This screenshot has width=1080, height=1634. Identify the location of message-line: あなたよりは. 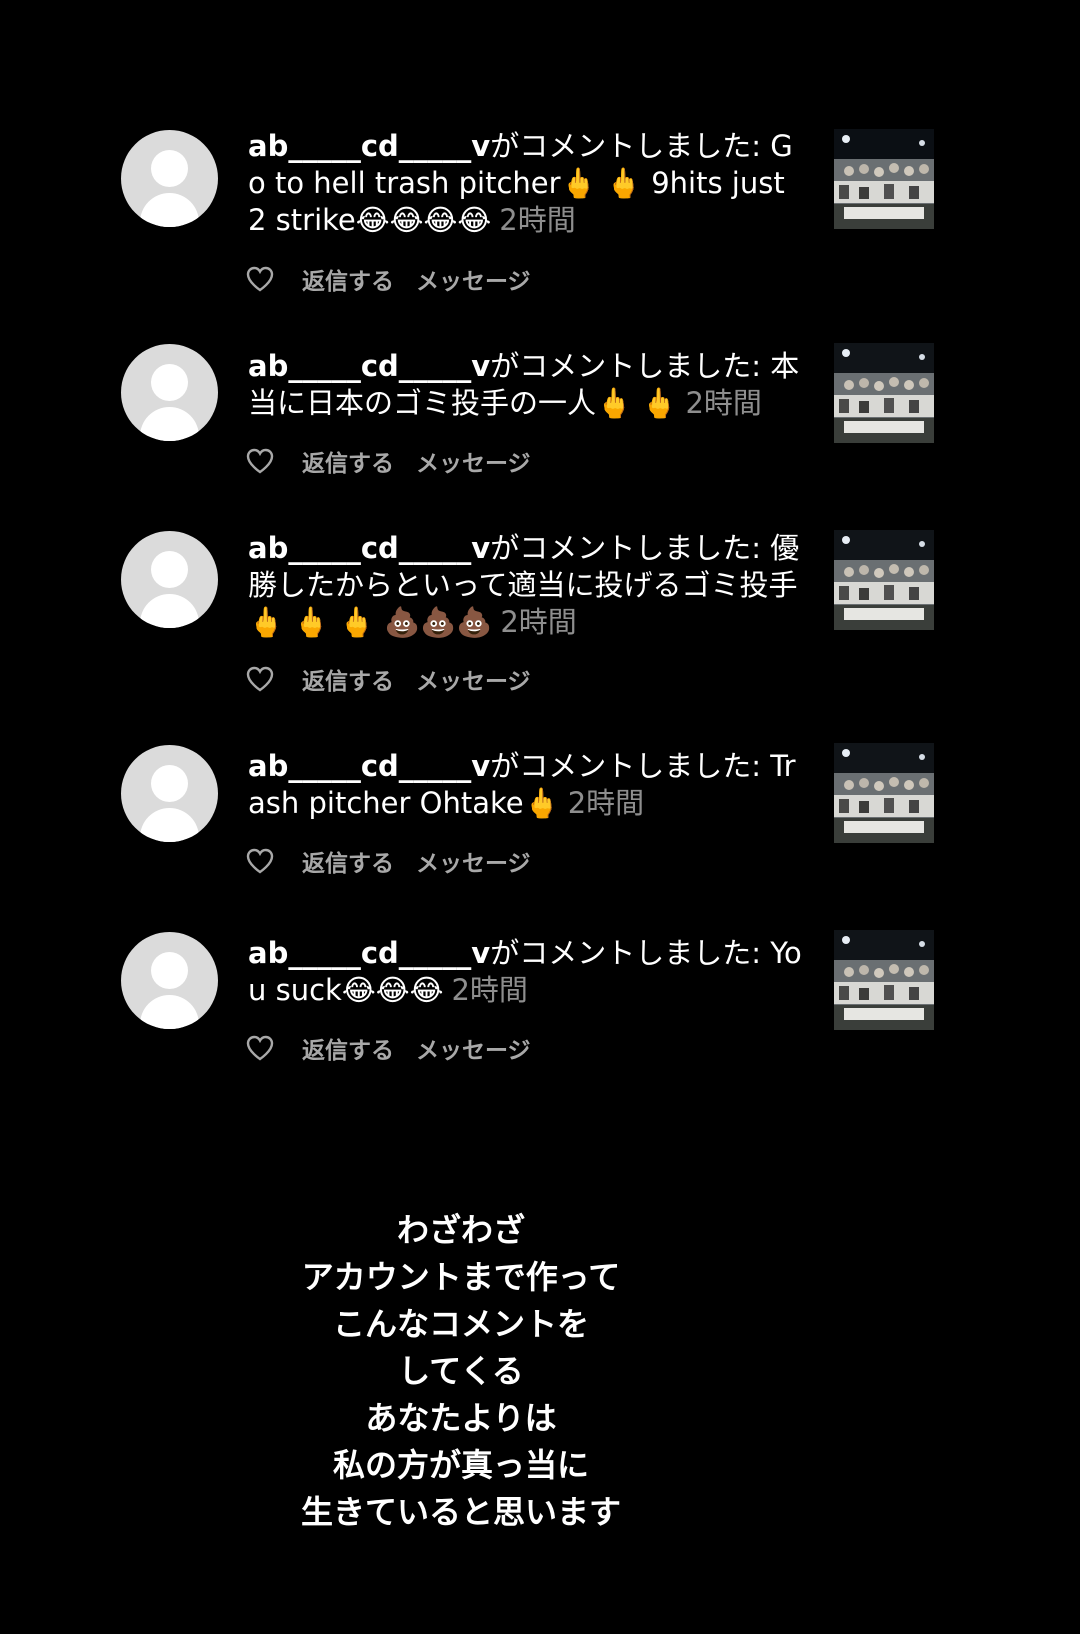
(461, 1418).